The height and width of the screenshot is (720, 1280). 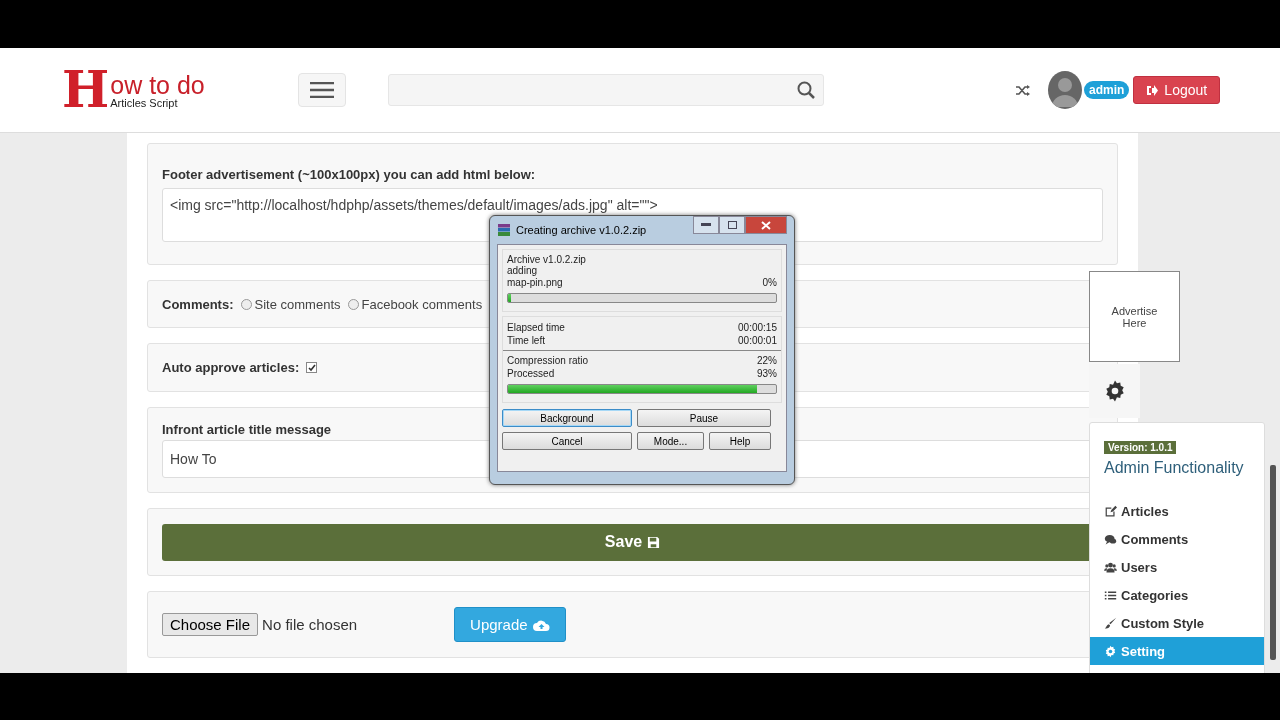 What do you see at coordinates (757, 340) in the screenshot?
I see `stat-value: 00:00:01` at bounding box center [757, 340].